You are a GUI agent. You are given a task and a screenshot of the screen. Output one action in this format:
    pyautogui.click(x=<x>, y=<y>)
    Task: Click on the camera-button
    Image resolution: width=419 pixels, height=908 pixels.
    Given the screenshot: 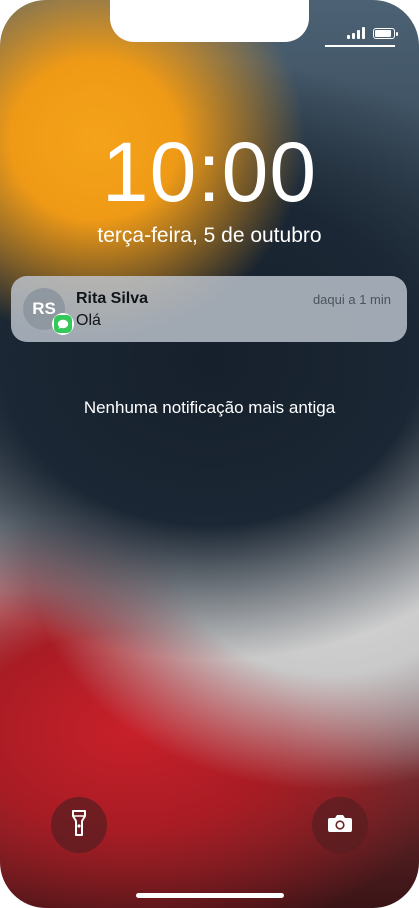 What is the action you would take?
    pyautogui.click(x=340, y=825)
    